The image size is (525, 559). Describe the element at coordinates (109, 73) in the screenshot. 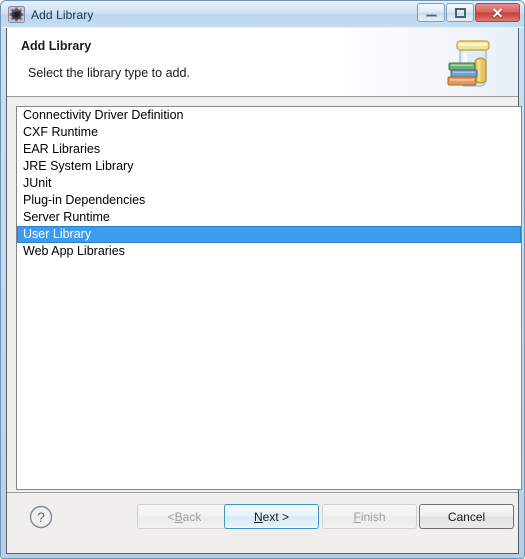

I see `page-subtitle: Select the library type to add.` at that location.